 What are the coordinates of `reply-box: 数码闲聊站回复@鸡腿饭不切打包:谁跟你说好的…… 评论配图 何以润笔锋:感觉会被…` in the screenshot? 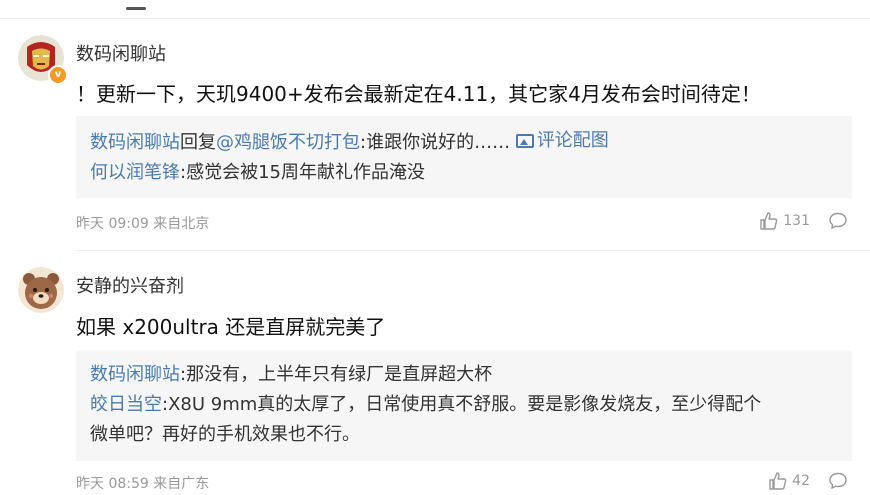 It's located at (464, 157).